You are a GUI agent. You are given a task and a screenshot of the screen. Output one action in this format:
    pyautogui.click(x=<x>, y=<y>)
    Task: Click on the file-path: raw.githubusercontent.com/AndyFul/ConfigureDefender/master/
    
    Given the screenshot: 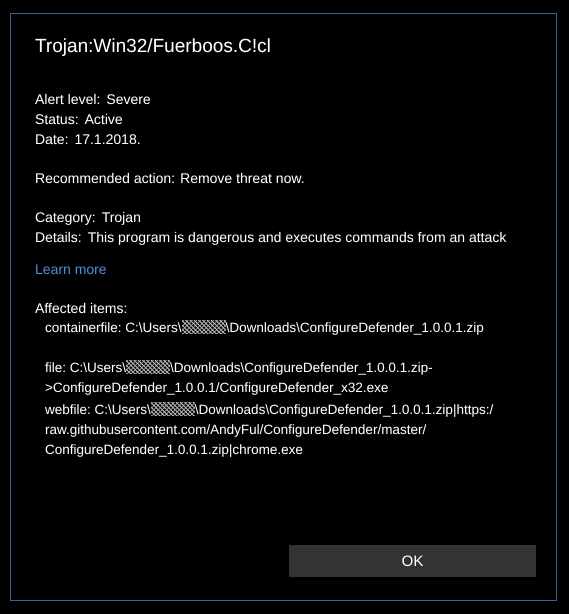 What is the action you would take?
    pyautogui.click(x=236, y=430)
    